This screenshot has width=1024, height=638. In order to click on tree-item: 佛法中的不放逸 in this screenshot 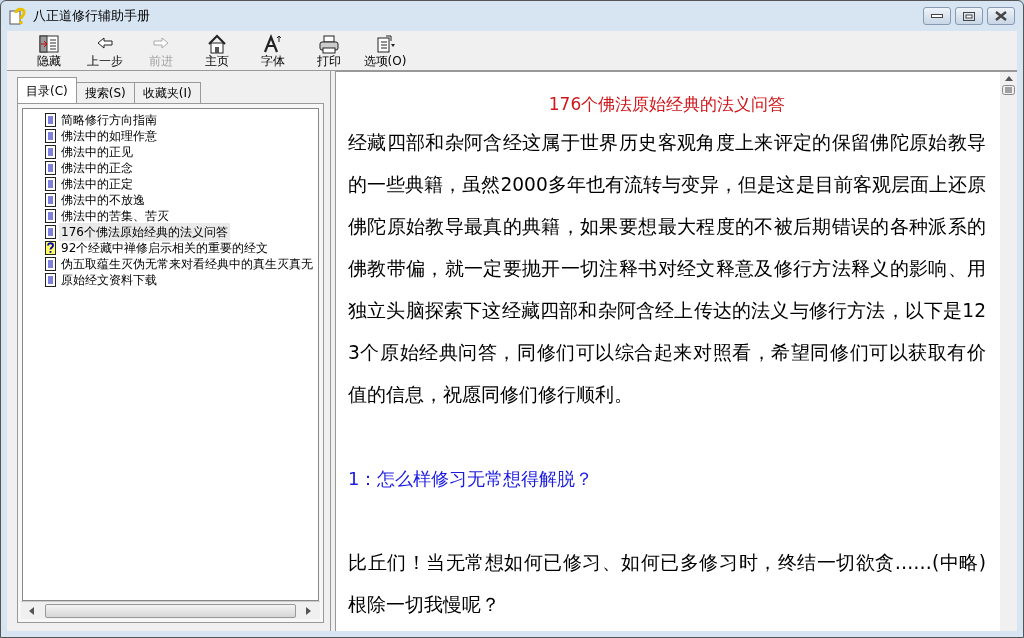, I will do `click(103, 200)`.